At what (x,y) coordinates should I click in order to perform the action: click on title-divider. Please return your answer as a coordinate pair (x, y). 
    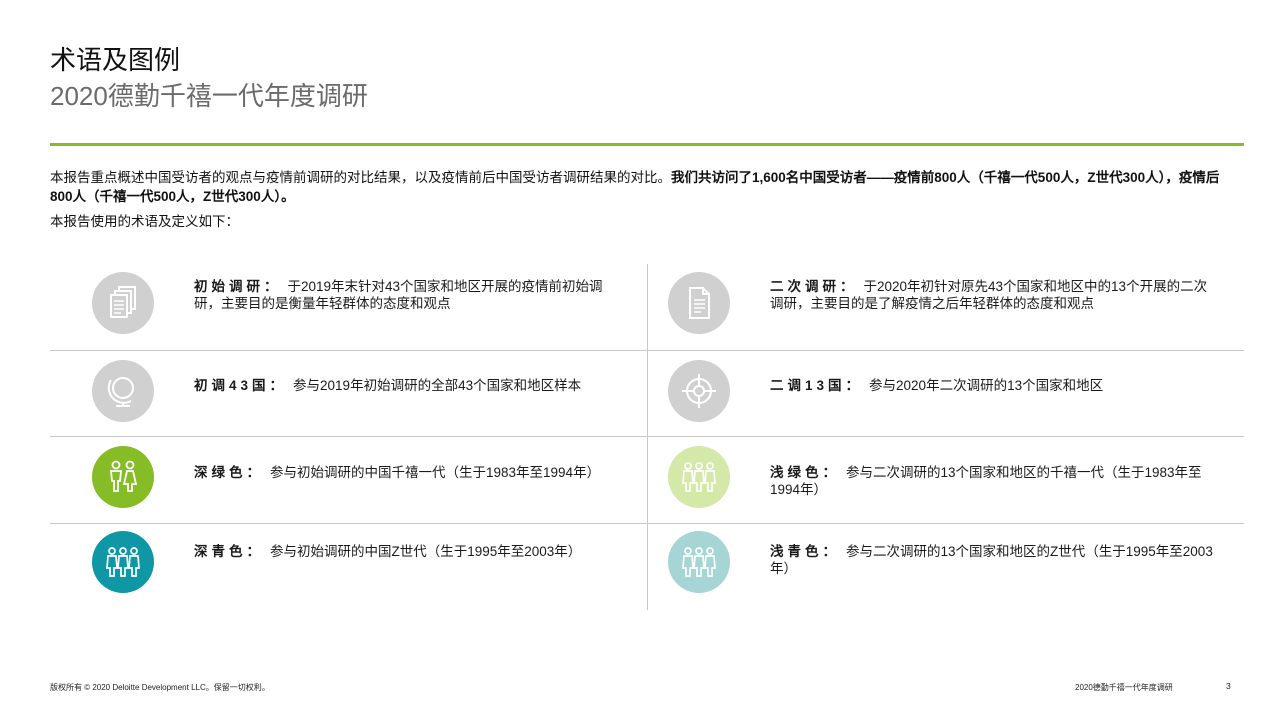
    Looking at the image, I should click on (647, 144).